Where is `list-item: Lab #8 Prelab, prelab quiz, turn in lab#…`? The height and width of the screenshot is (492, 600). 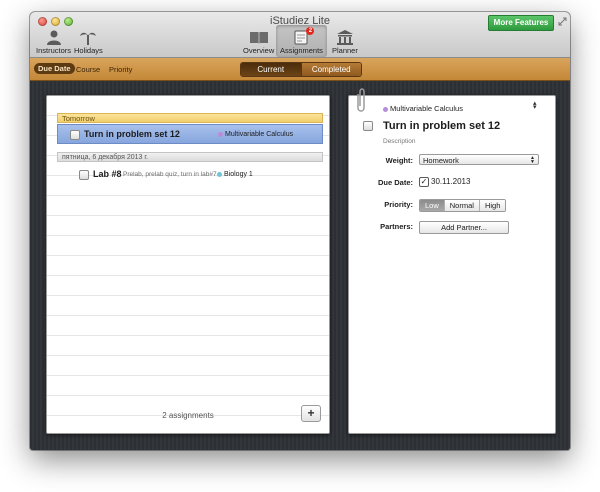 list-item: Lab #8 Prelab, prelab quiz, turn in lab#… is located at coordinates (190, 175).